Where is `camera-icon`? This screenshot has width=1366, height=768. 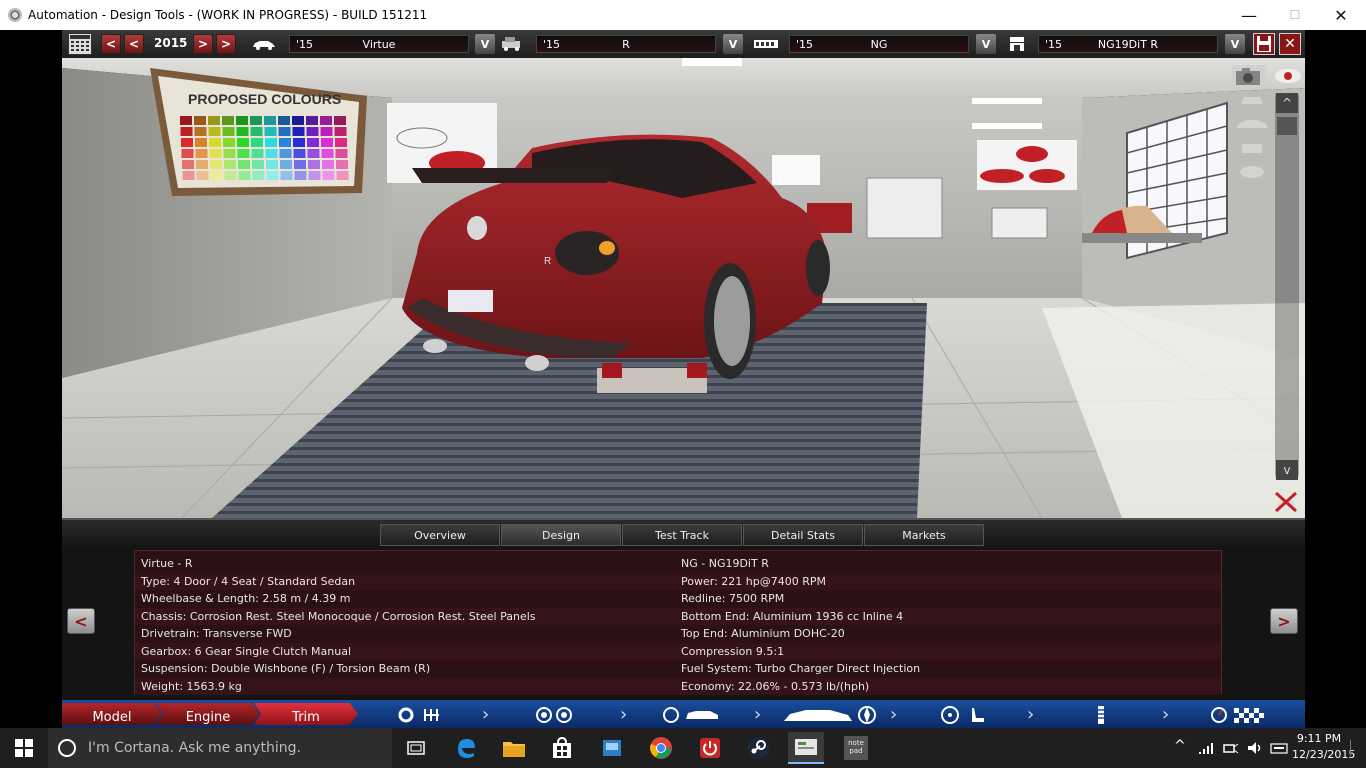 camera-icon is located at coordinates (1249, 76).